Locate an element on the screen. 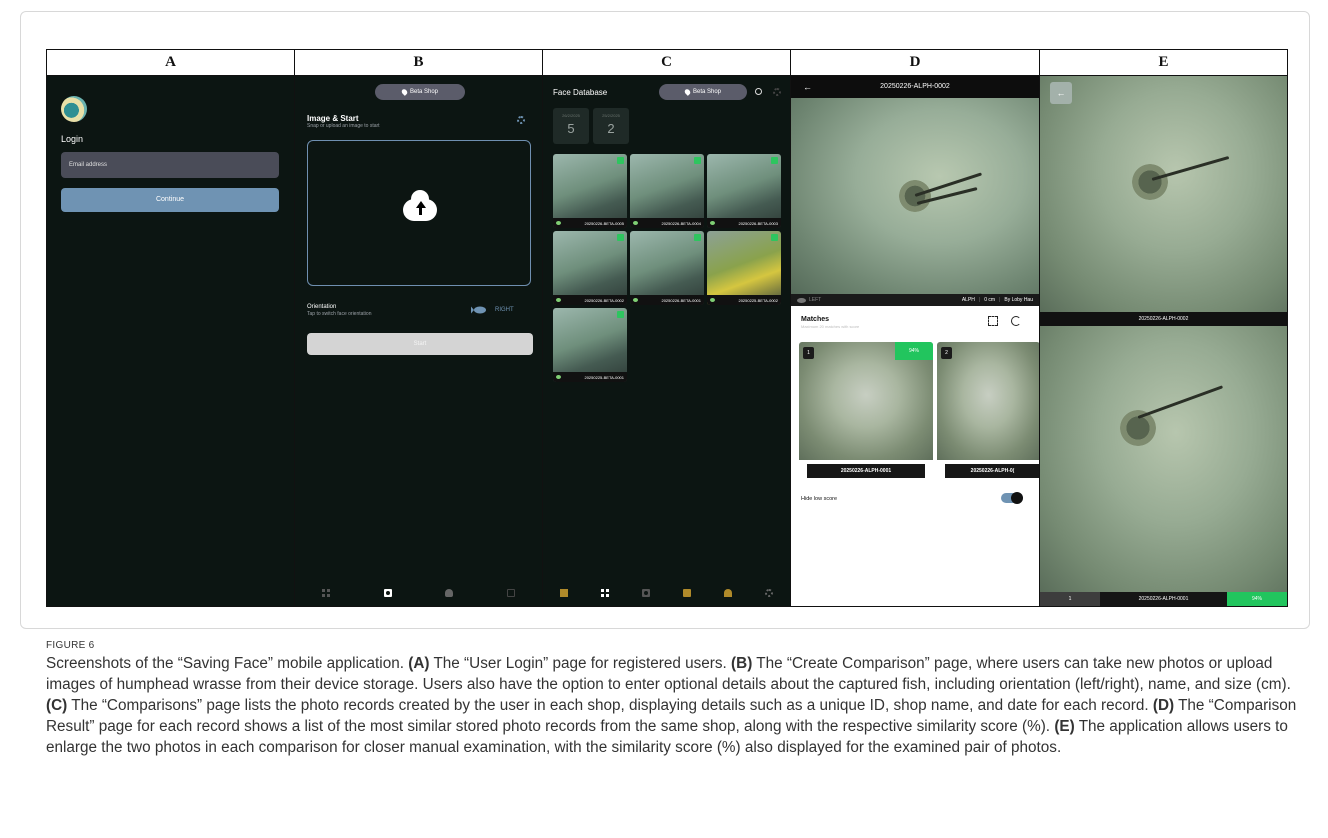 The image size is (1328, 838). query-id: 20250226-ALPH-0002 is located at coordinates (1163, 319).